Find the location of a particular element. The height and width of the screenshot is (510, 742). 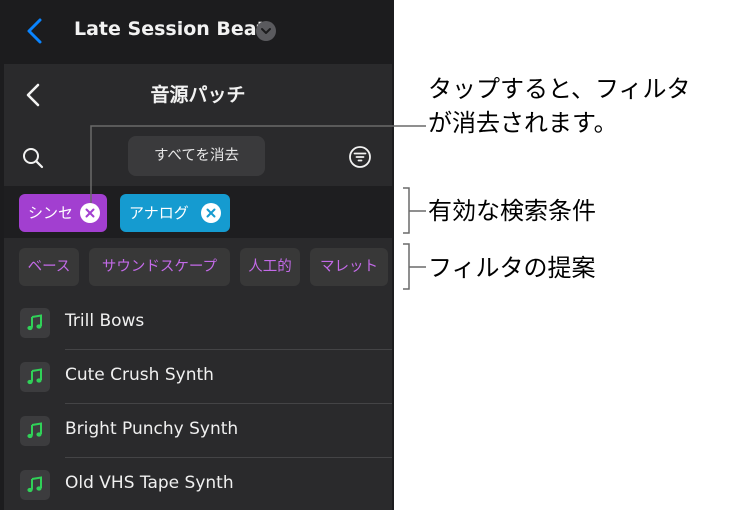

filter-icon is located at coordinates (360, 157).